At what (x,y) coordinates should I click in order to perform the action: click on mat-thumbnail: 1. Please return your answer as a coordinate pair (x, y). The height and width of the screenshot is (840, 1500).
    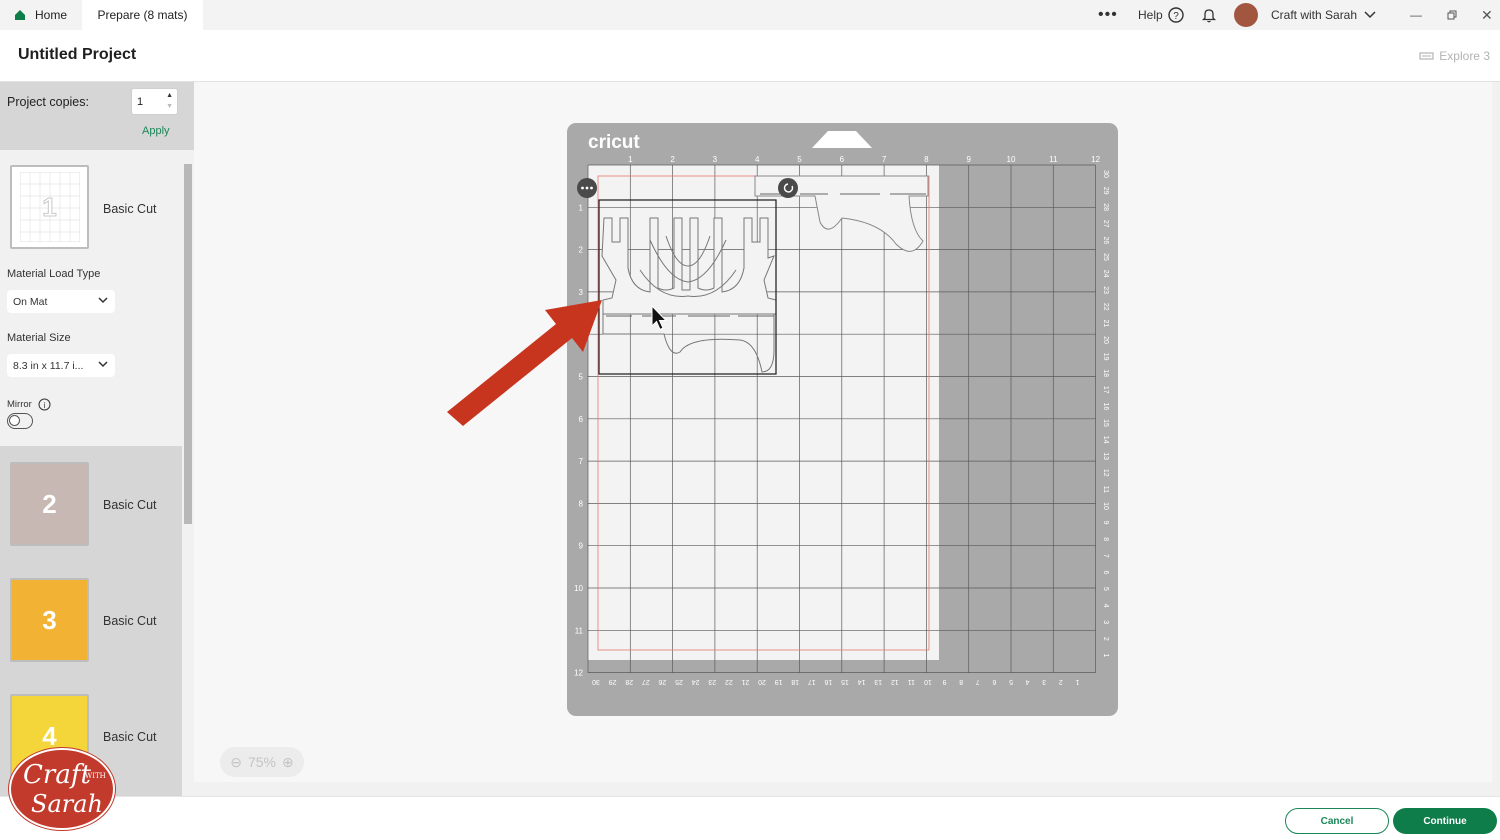
    Looking at the image, I should click on (49, 207).